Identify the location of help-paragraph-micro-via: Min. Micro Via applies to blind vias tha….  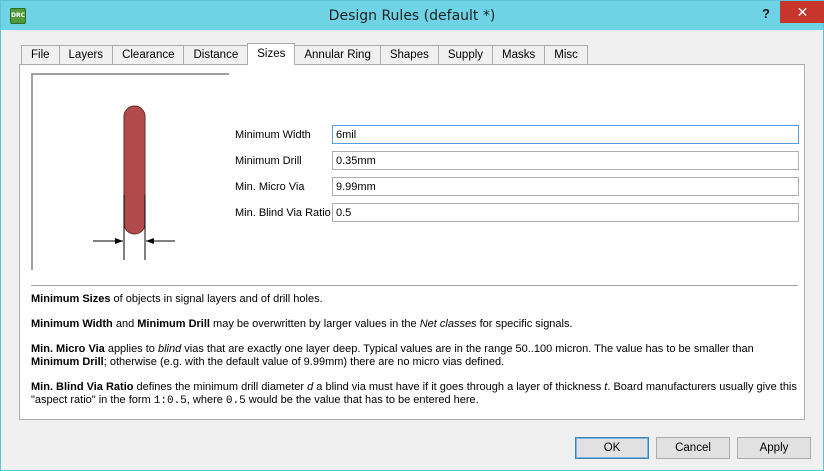
(392, 355).